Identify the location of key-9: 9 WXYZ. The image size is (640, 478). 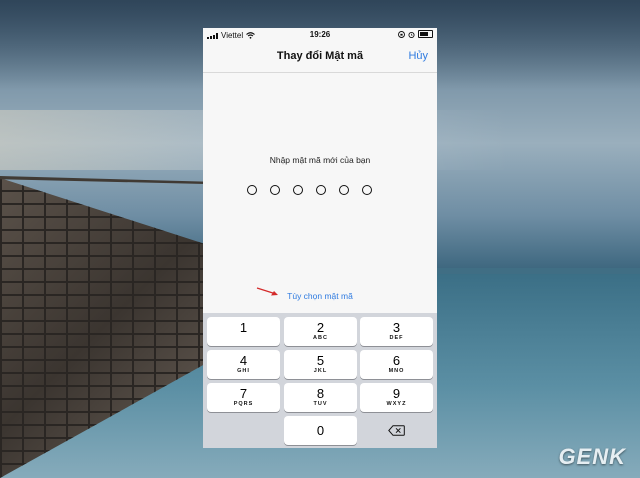
(396, 397).